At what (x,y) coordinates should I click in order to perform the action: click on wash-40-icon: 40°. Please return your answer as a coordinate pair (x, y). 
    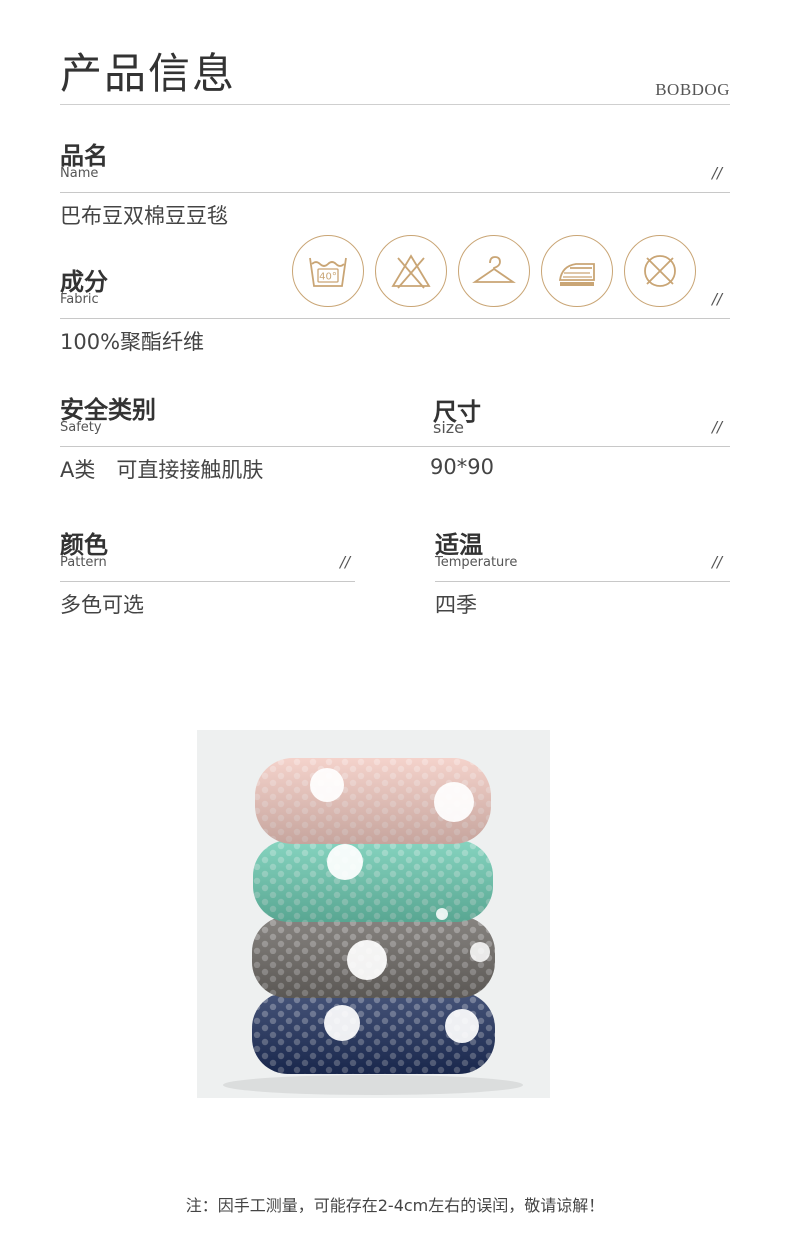
    Looking at the image, I should click on (328, 271).